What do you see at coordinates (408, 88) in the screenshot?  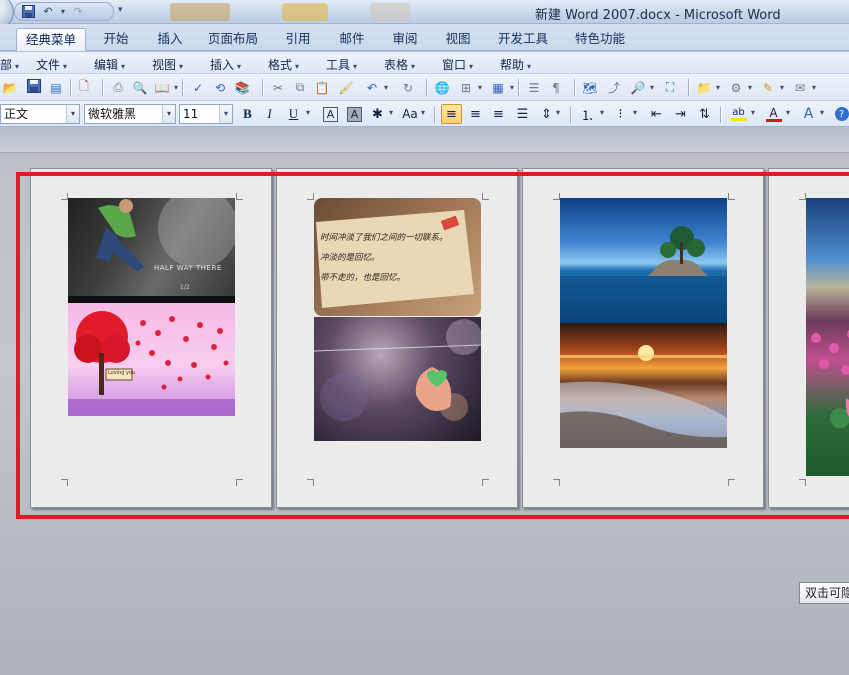 I see `redo-icon: ↻` at bounding box center [408, 88].